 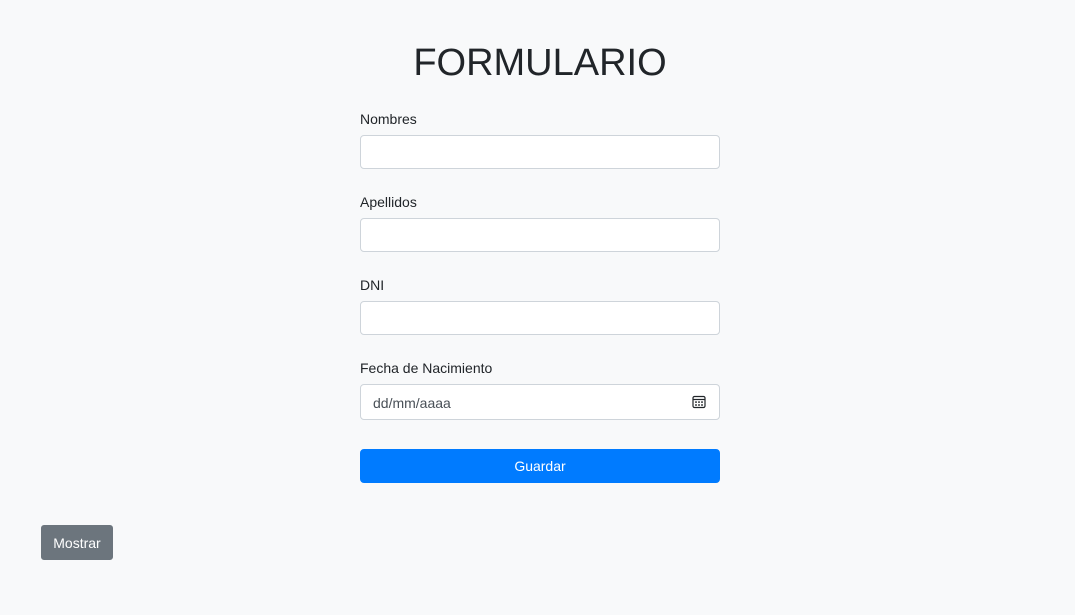 I want to click on field-nombres: Nombres, so click(x=540, y=139).